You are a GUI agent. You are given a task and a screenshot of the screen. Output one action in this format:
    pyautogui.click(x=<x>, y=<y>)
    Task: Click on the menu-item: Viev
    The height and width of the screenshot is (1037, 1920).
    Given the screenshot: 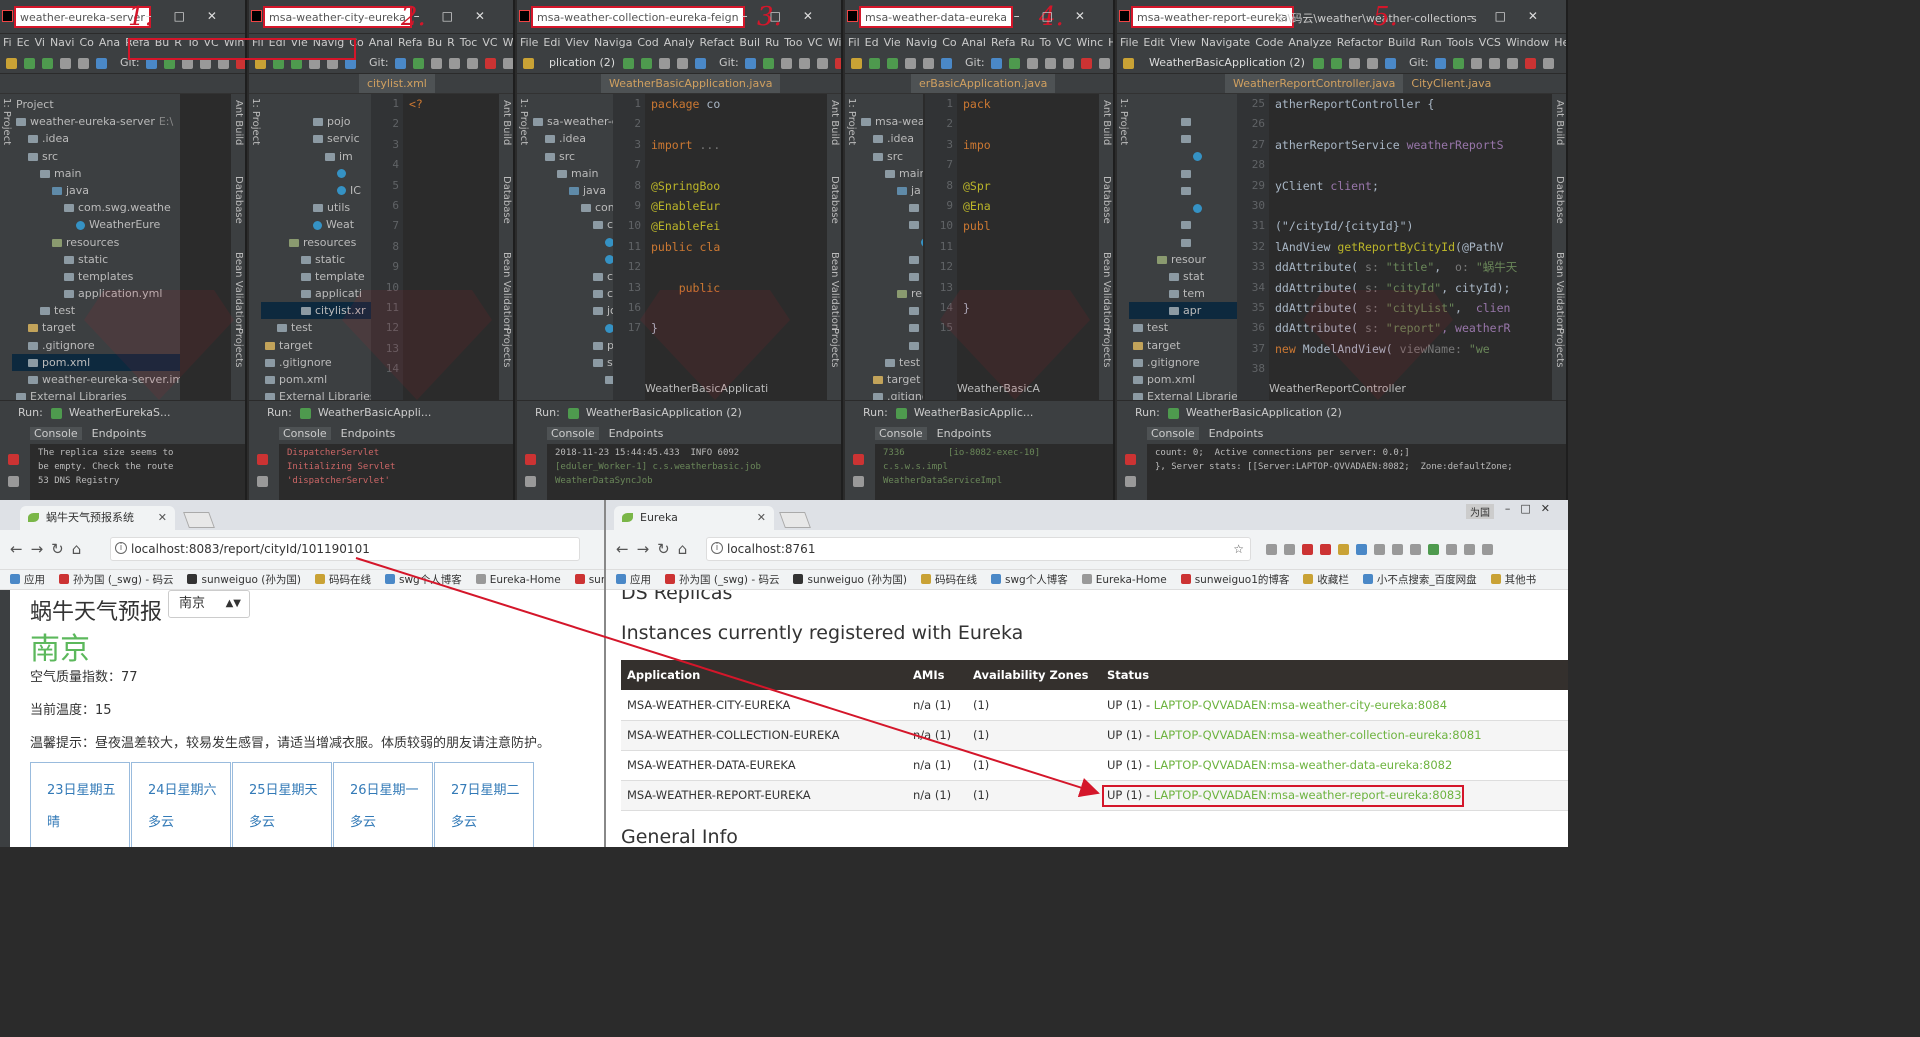 What is the action you would take?
    pyautogui.click(x=577, y=42)
    